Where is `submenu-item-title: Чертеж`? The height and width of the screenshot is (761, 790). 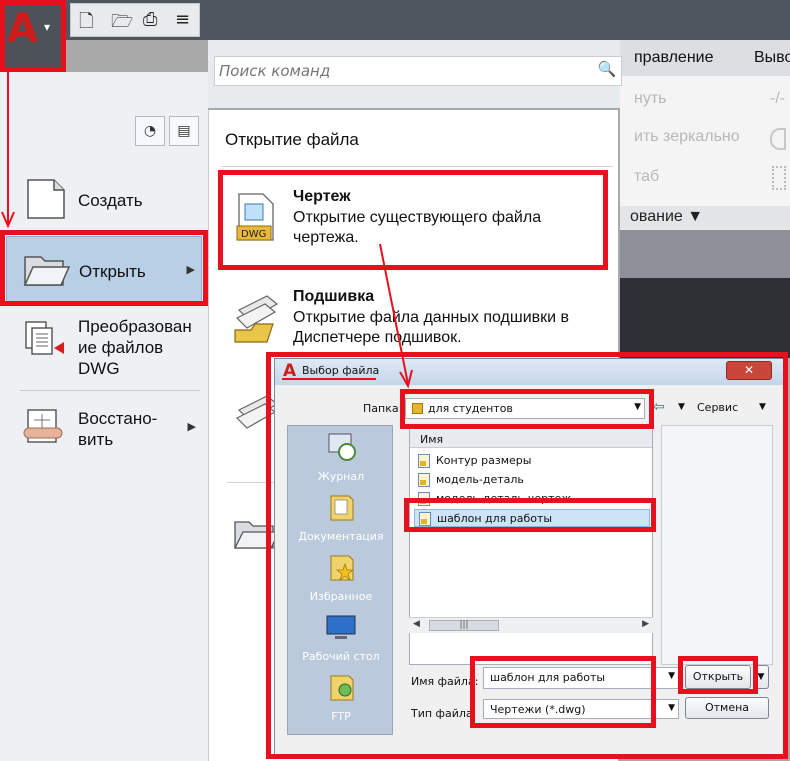
submenu-item-title: Чертеж is located at coordinates (322, 196).